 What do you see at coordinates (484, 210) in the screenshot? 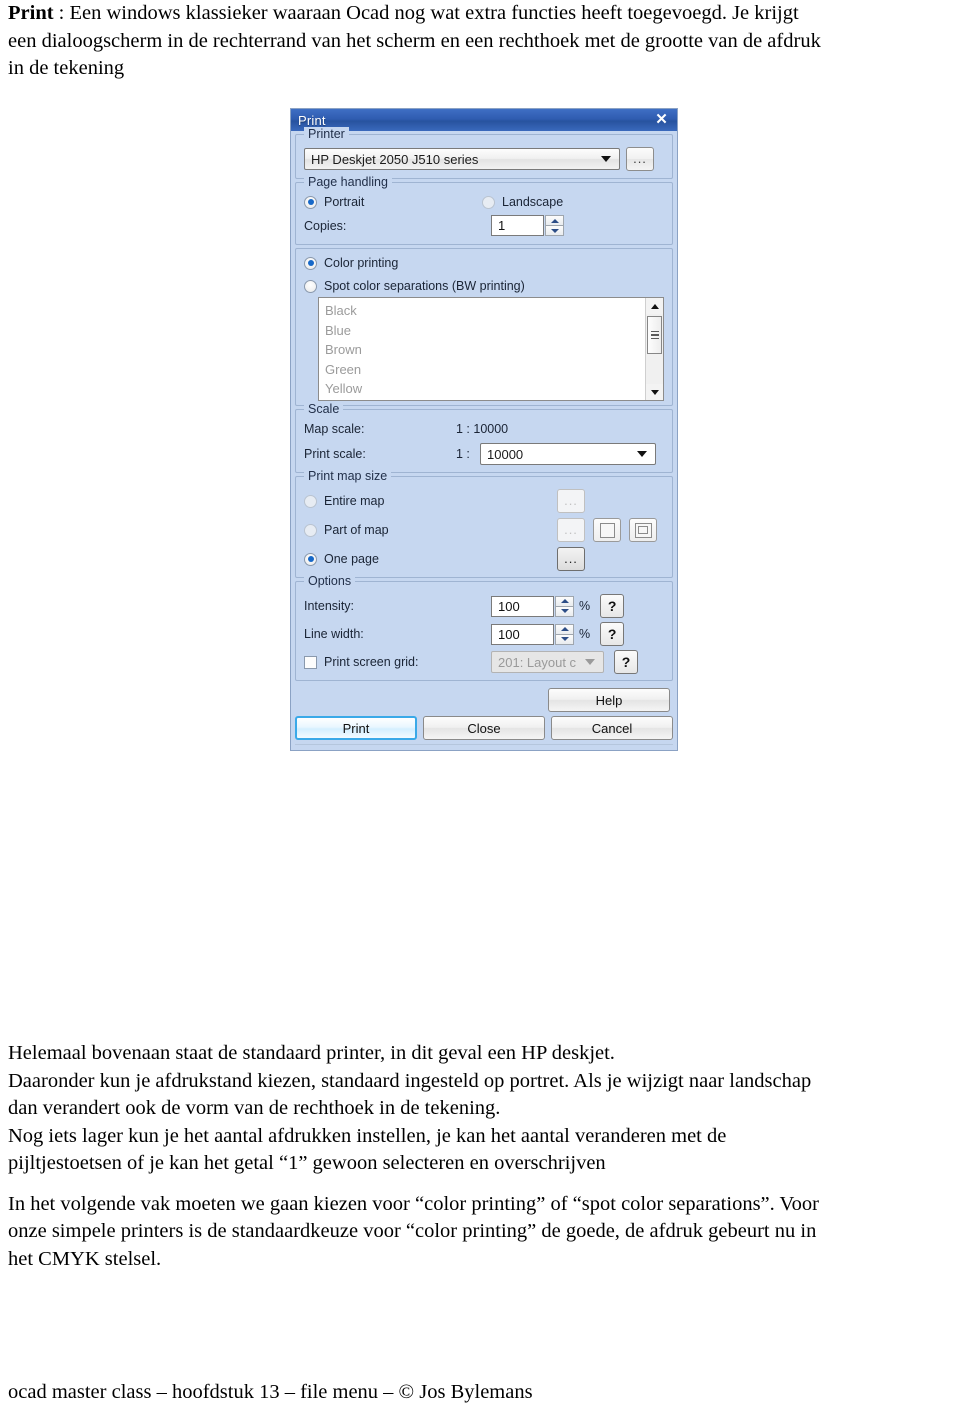
I see `page-handling-group: Page handling Portrait Landscape Copies:` at bounding box center [484, 210].